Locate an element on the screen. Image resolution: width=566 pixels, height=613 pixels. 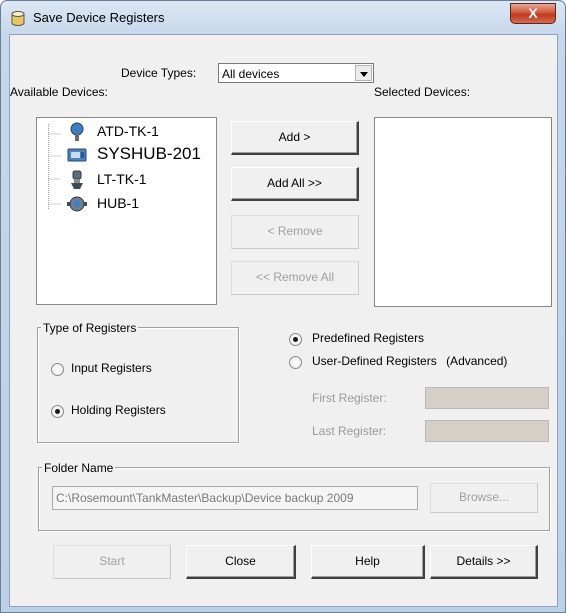
system-hub-icon is located at coordinates (77, 155).